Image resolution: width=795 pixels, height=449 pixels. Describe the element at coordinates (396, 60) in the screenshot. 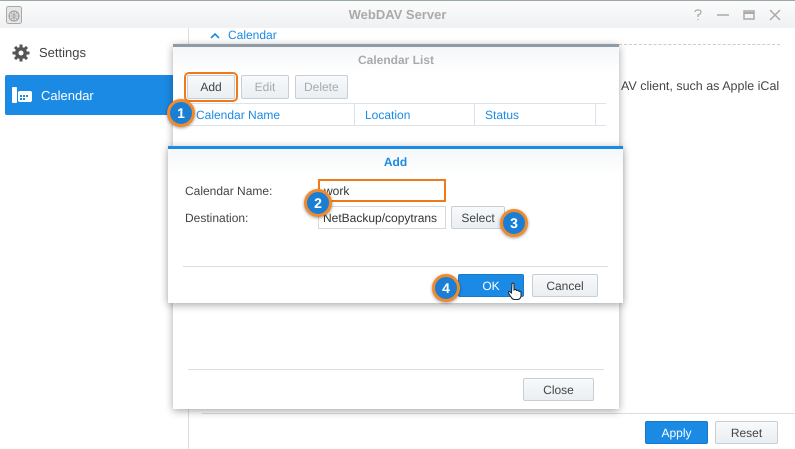

I see `dialog-title: Calendar List` at that location.